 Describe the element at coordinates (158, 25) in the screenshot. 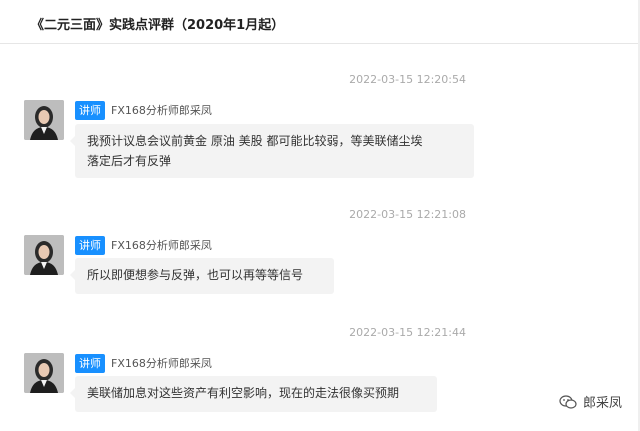

I see `group-title: 《二元三面》实践点评群（2020年1月起）` at that location.